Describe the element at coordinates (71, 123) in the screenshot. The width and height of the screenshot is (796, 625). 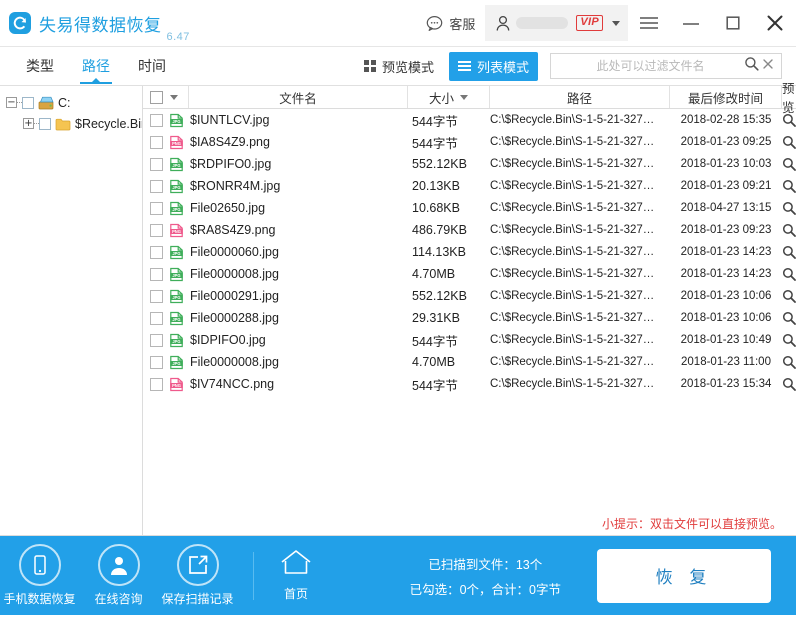
I see `tree-node-recycle-bin: + $Recycle.Bin` at that location.